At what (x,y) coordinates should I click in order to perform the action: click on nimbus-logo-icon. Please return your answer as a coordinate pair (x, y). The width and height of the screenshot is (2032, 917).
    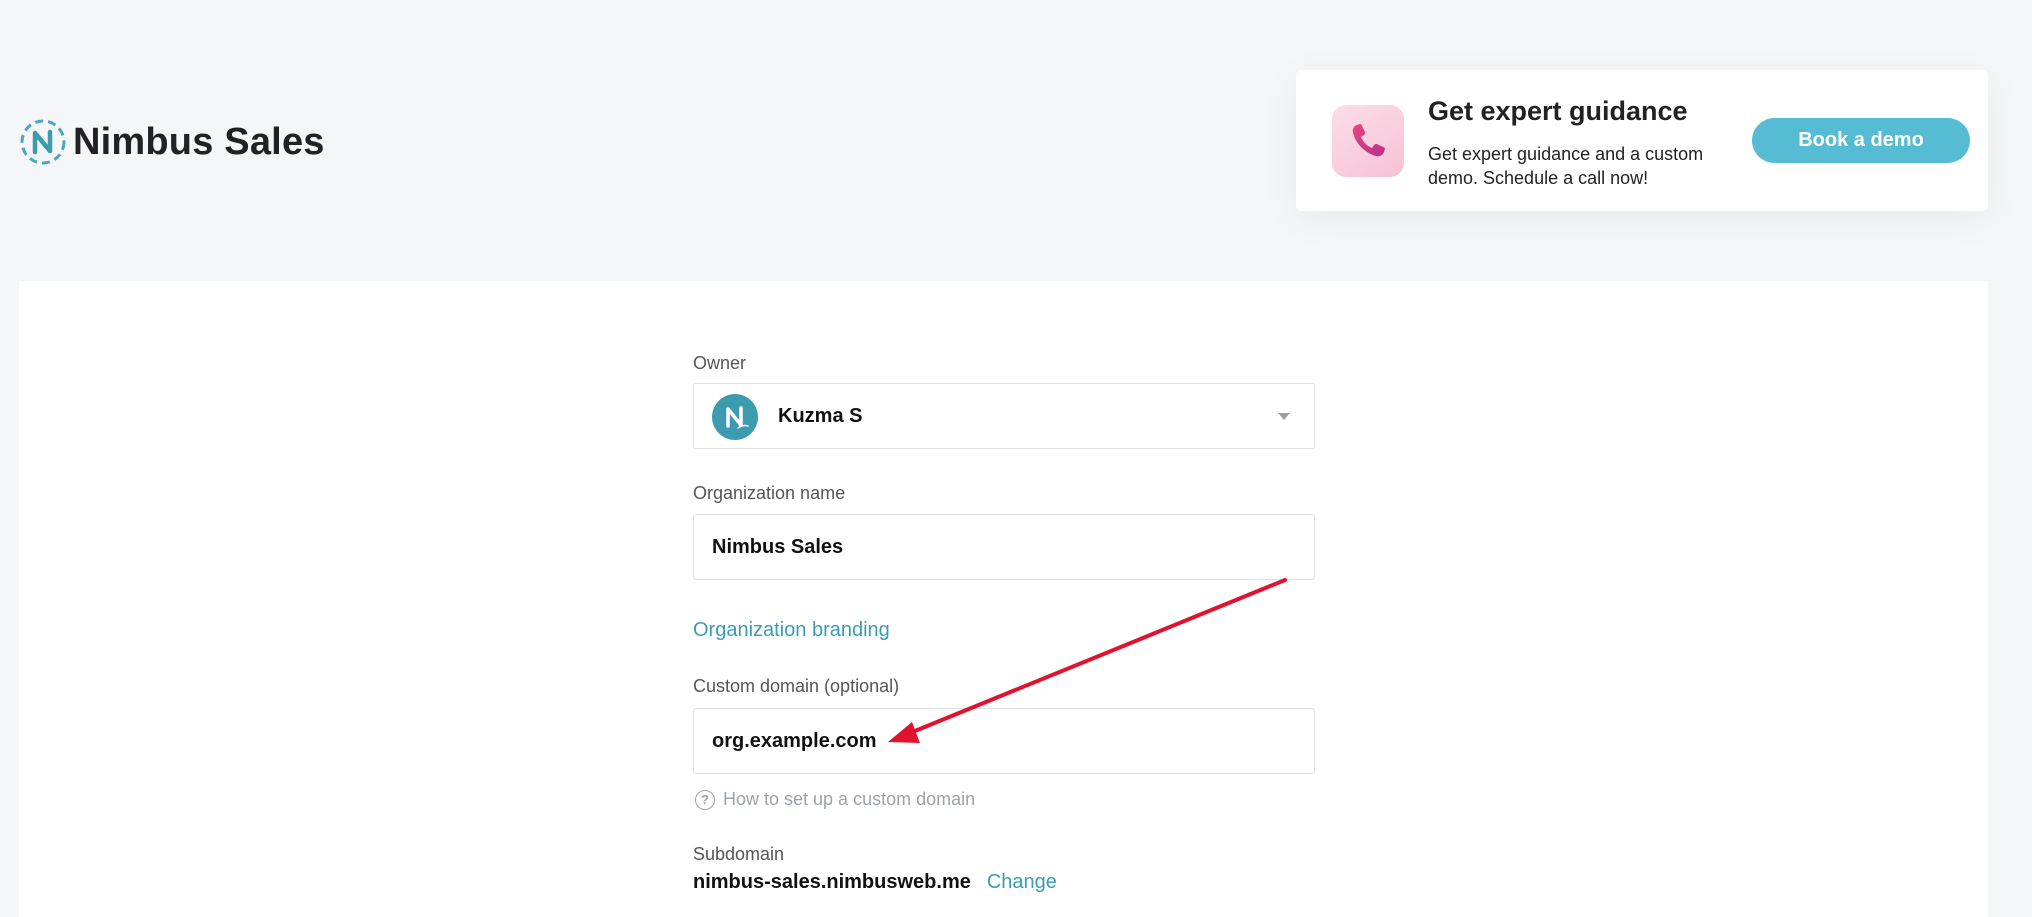
    Looking at the image, I should click on (43, 142).